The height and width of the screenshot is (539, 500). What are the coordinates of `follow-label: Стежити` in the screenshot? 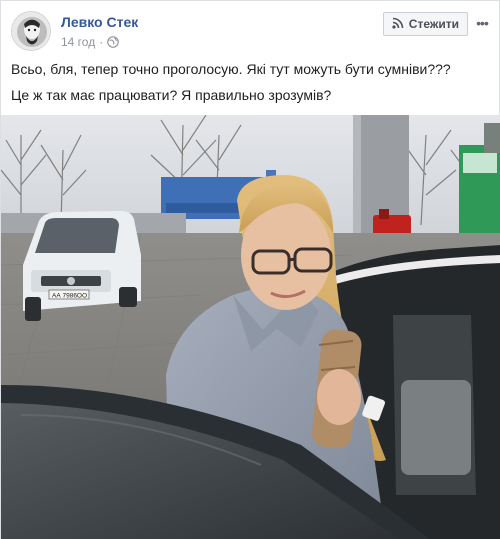 It's located at (433, 24).